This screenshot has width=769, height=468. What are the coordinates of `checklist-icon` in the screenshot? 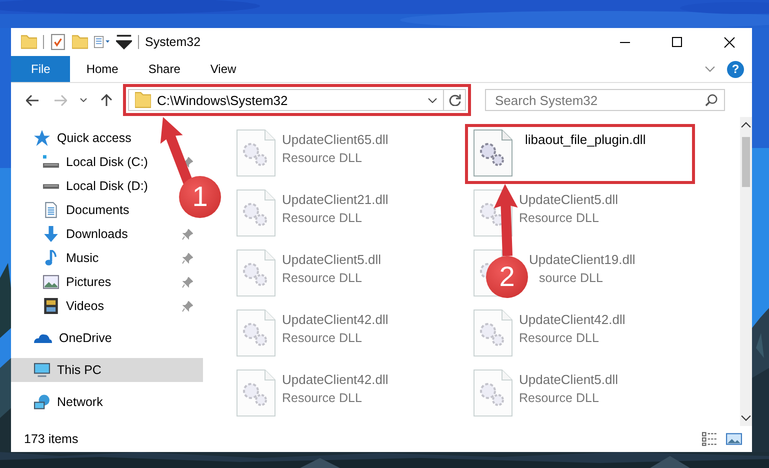 It's located at (58, 42).